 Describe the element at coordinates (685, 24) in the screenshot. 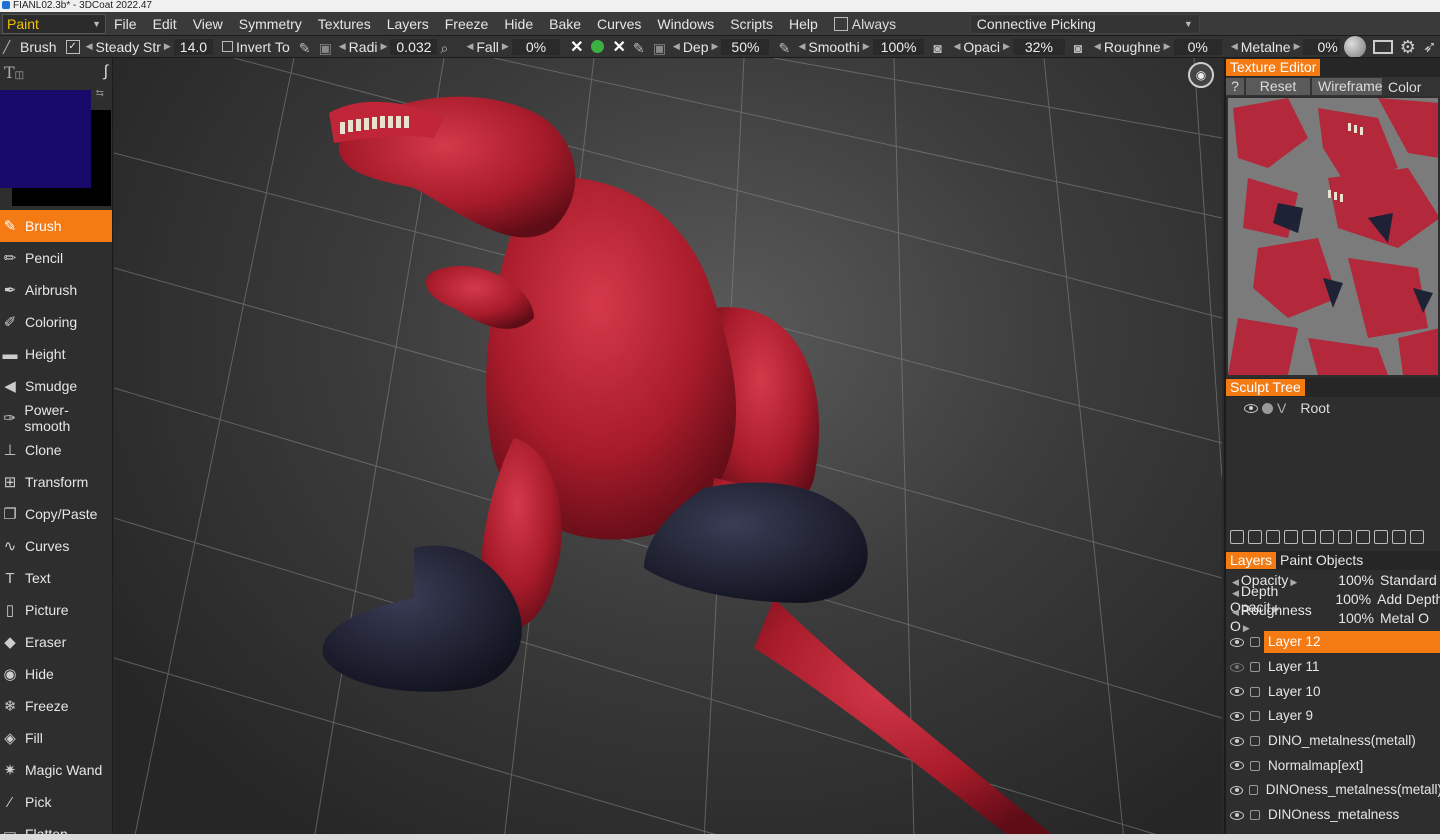

I see `menu-windows: Windows` at that location.